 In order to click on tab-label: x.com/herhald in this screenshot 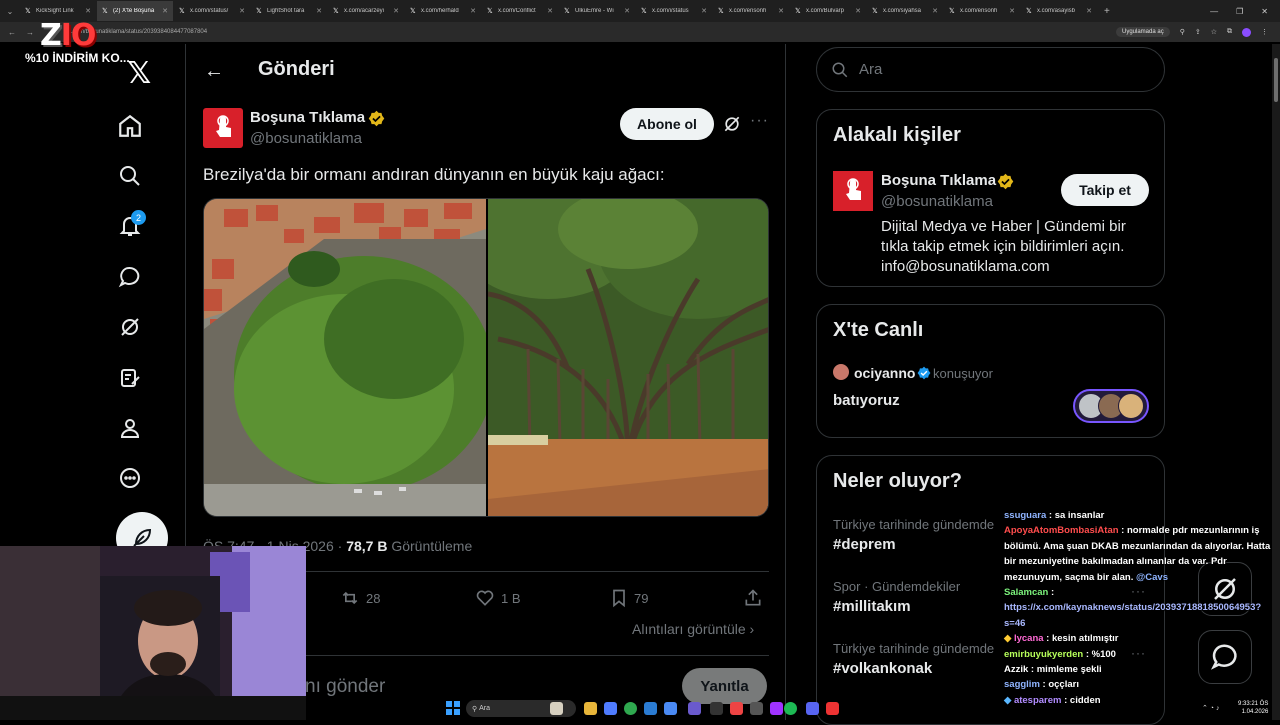, I will do `click(440, 11)`.